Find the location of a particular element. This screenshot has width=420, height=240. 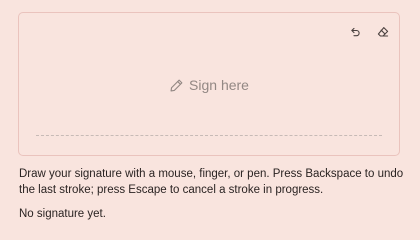

signature-baseline is located at coordinates (209, 135).